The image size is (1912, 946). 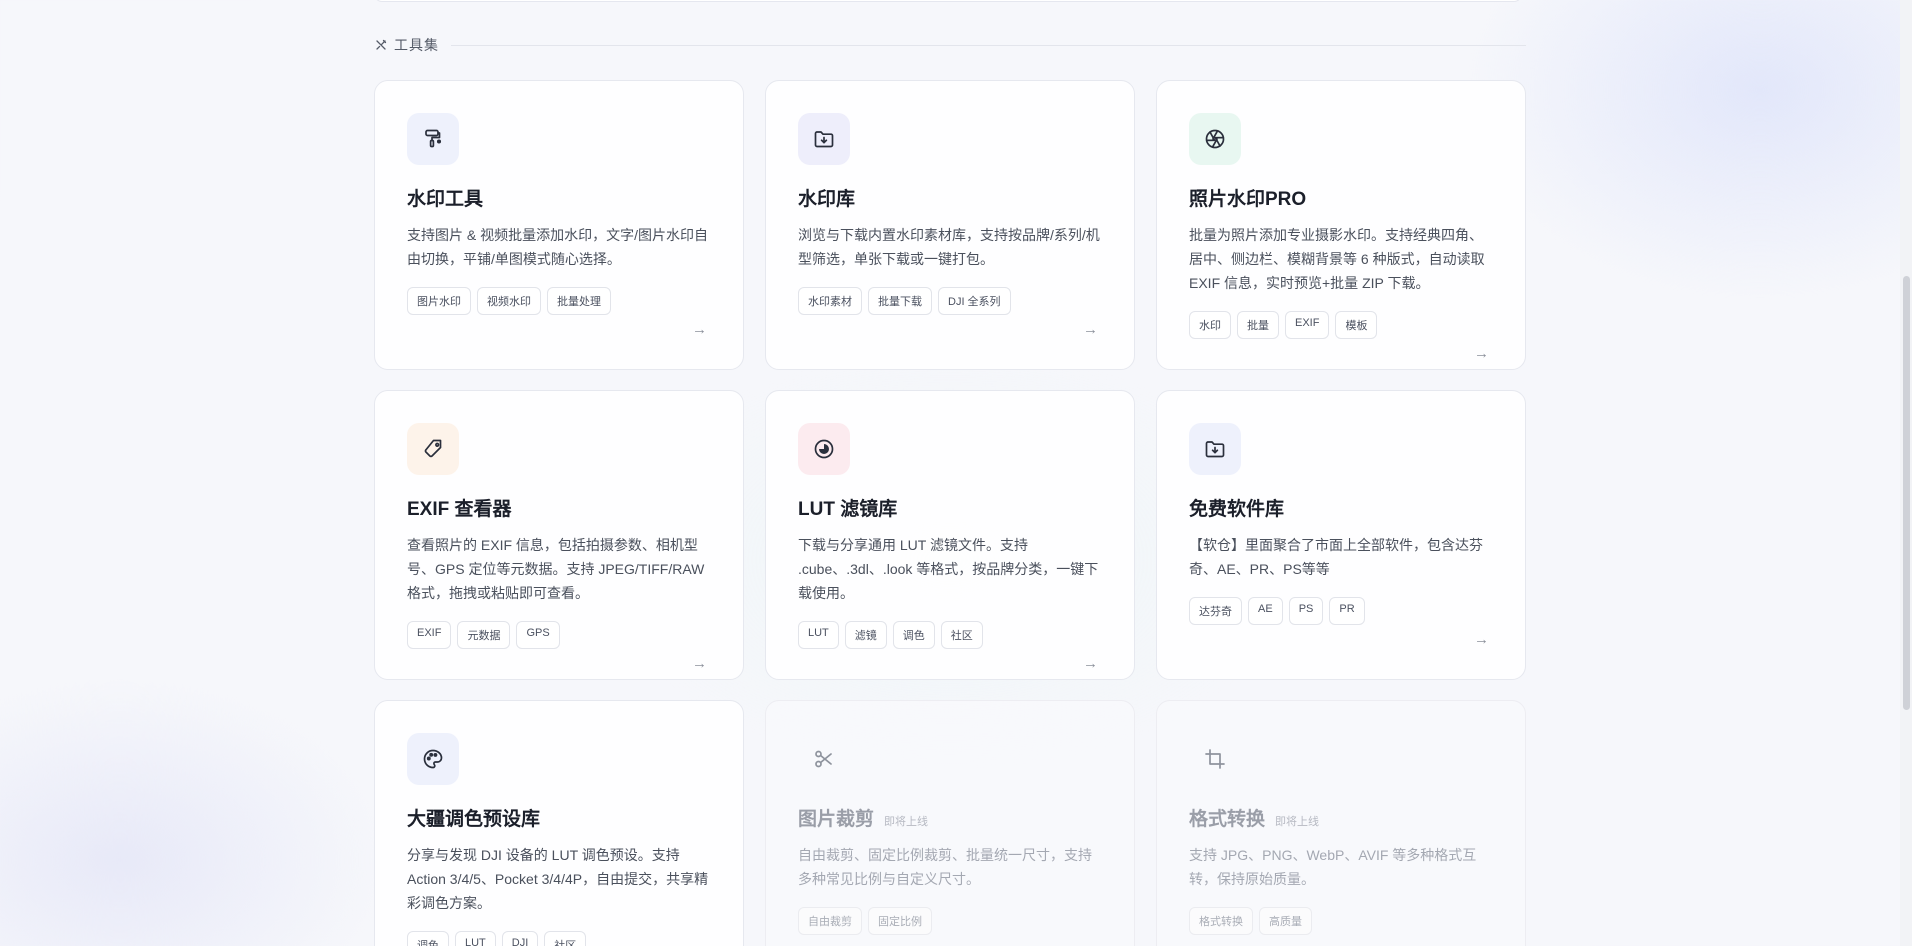 I want to click on card-title-row: 图片裁剪 即将上线, so click(x=950, y=820).